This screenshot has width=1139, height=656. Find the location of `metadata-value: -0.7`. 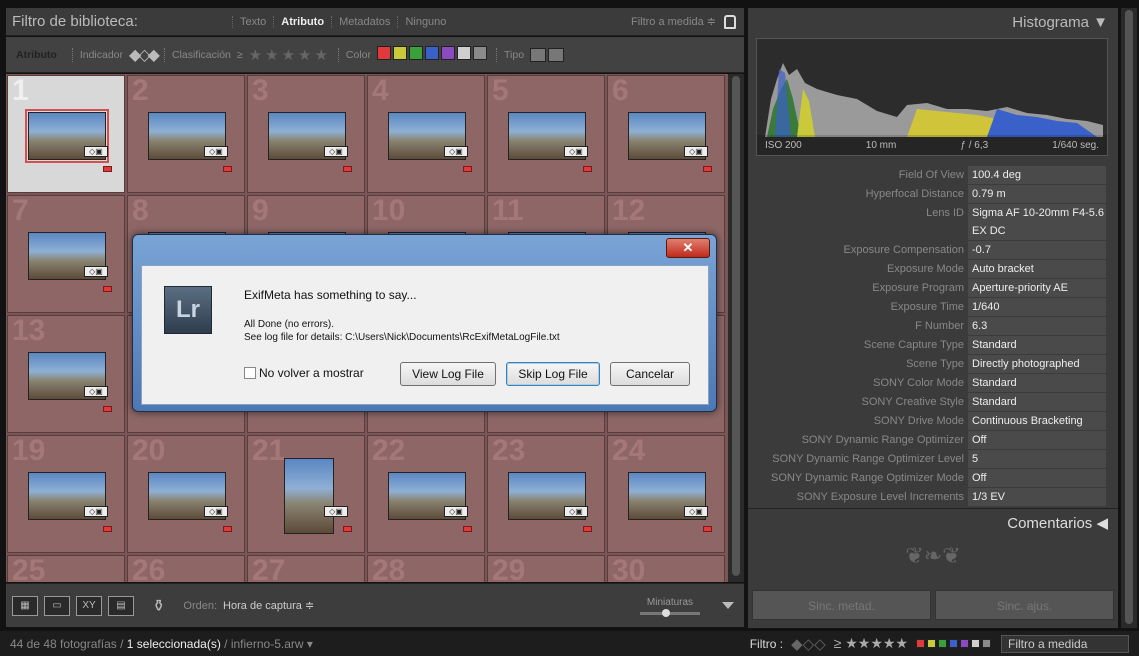

metadata-value: -0.7 is located at coordinates (1037, 250).